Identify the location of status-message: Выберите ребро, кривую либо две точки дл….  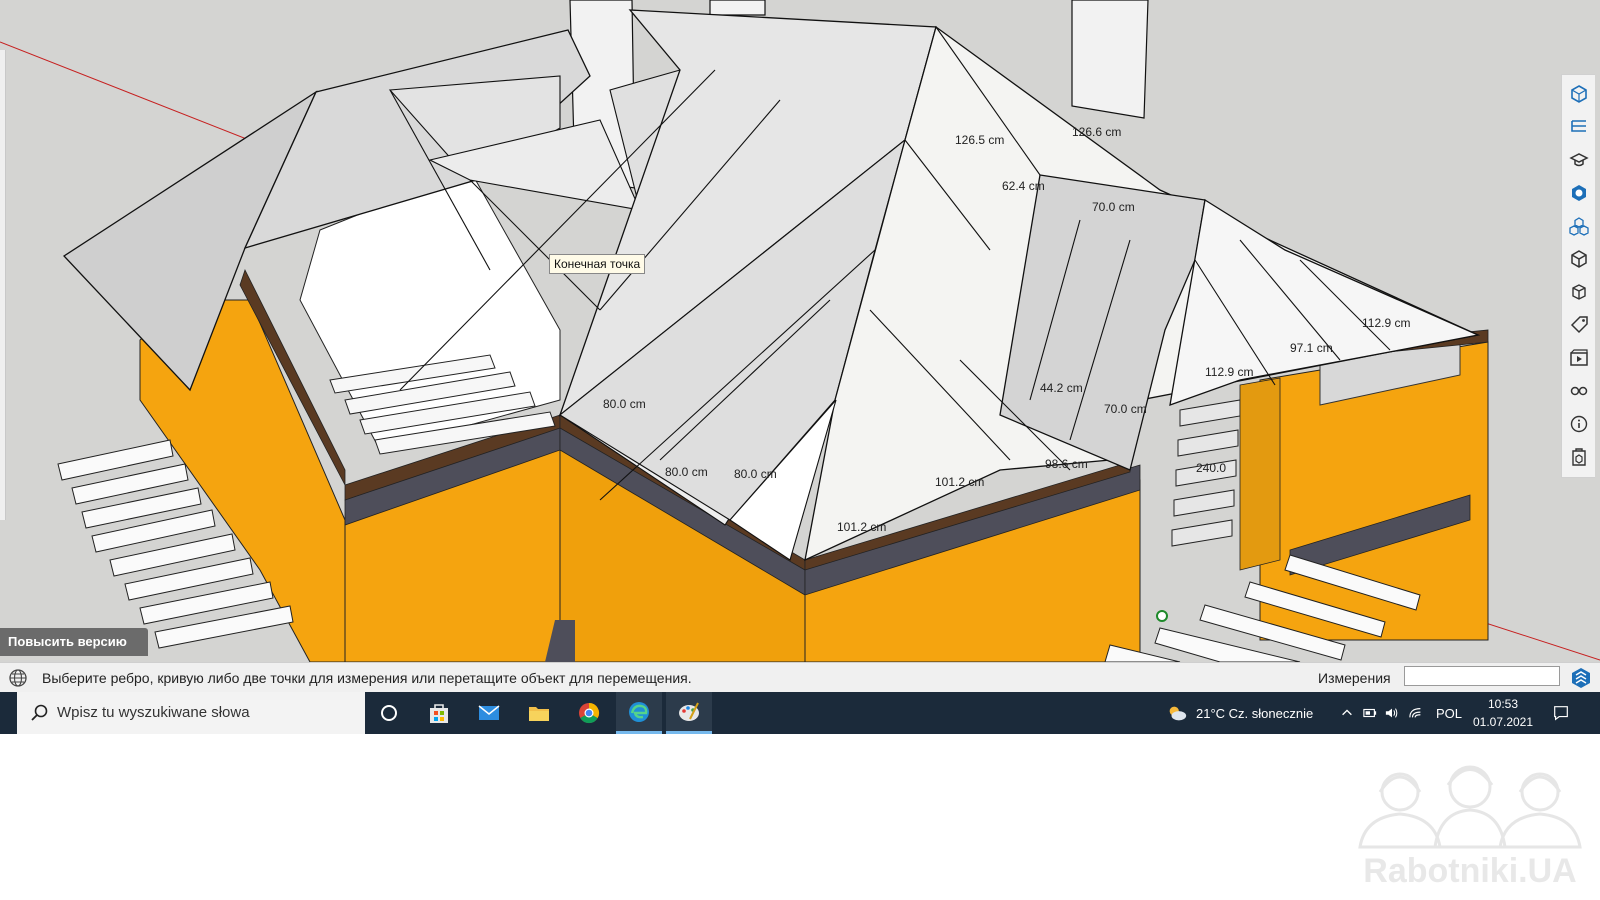
(367, 678).